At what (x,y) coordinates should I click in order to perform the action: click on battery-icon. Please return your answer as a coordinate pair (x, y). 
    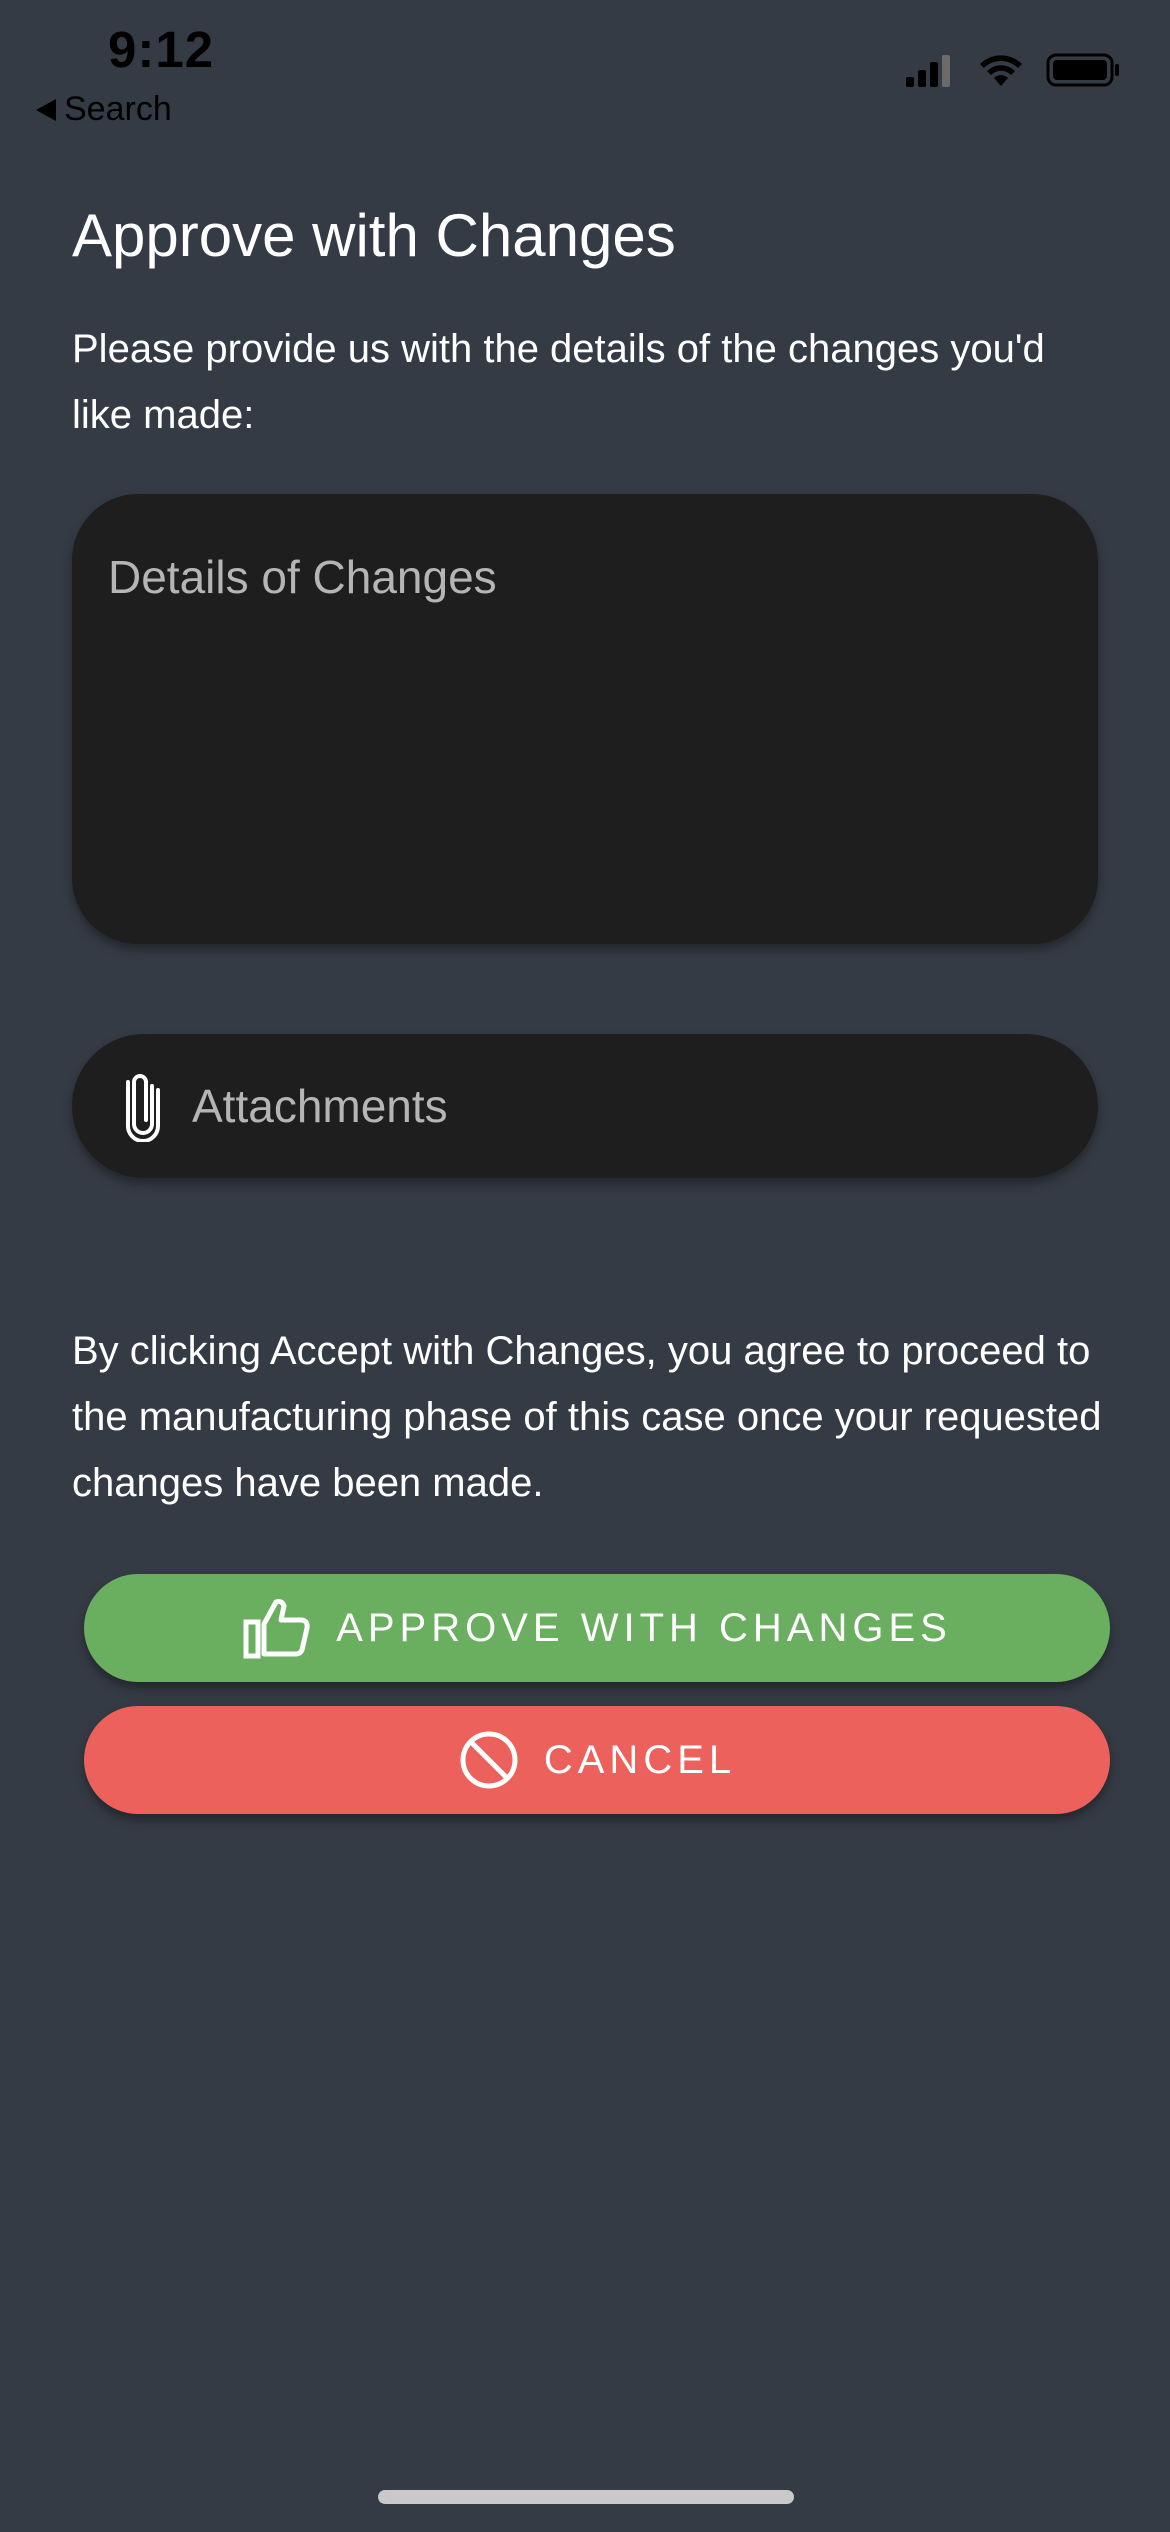
    Looking at the image, I should click on (1082, 70).